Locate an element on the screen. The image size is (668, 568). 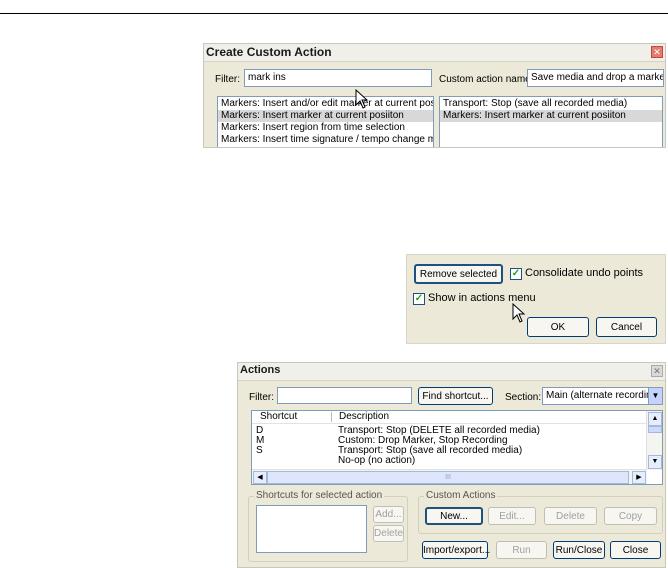
vertical-scrollbar: ▲ ▼ is located at coordinates (654, 440).